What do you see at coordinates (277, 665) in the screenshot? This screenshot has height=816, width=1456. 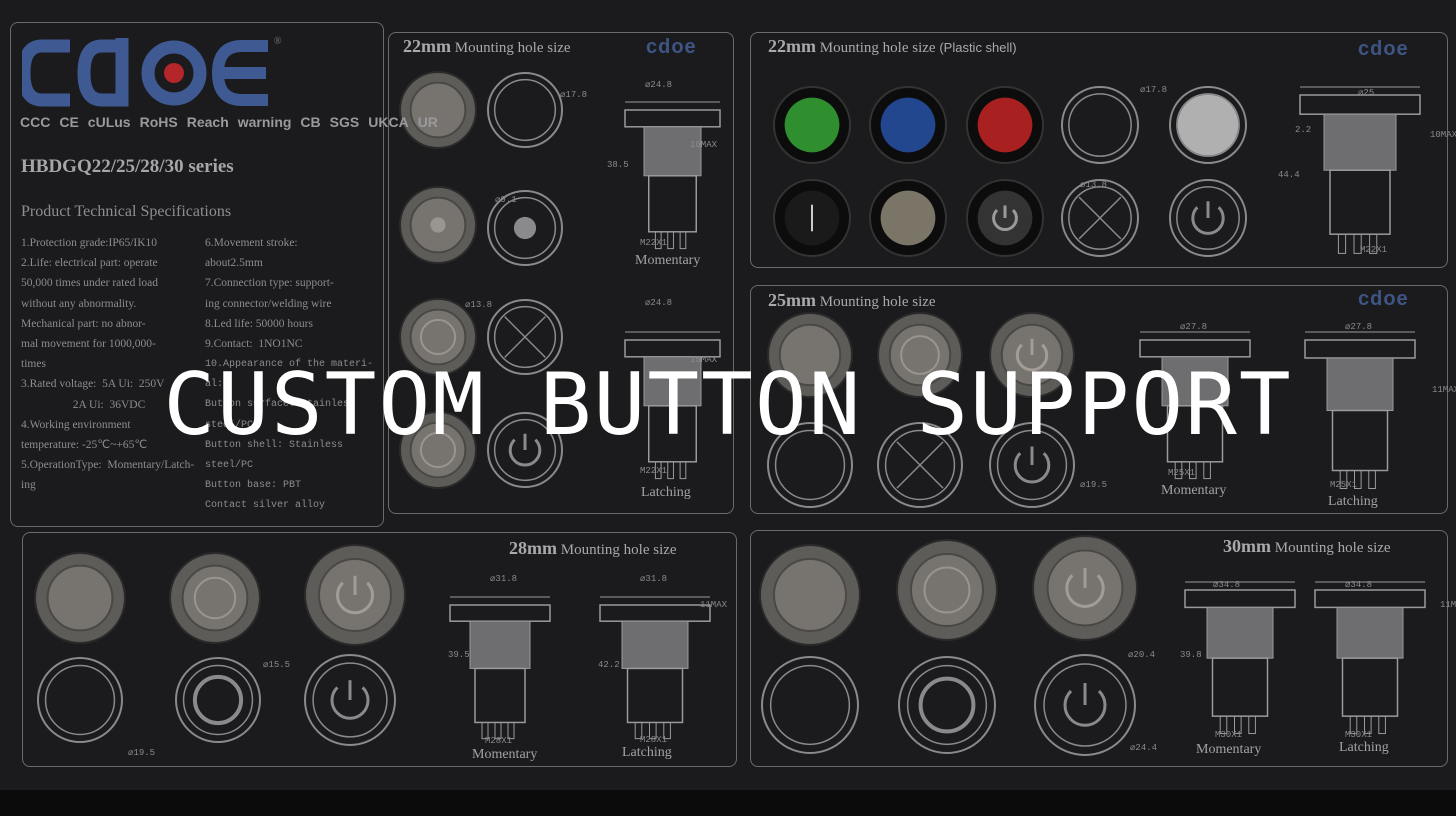 I see `dimension-label: ⌀15.5` at bounding box center [277, 665].